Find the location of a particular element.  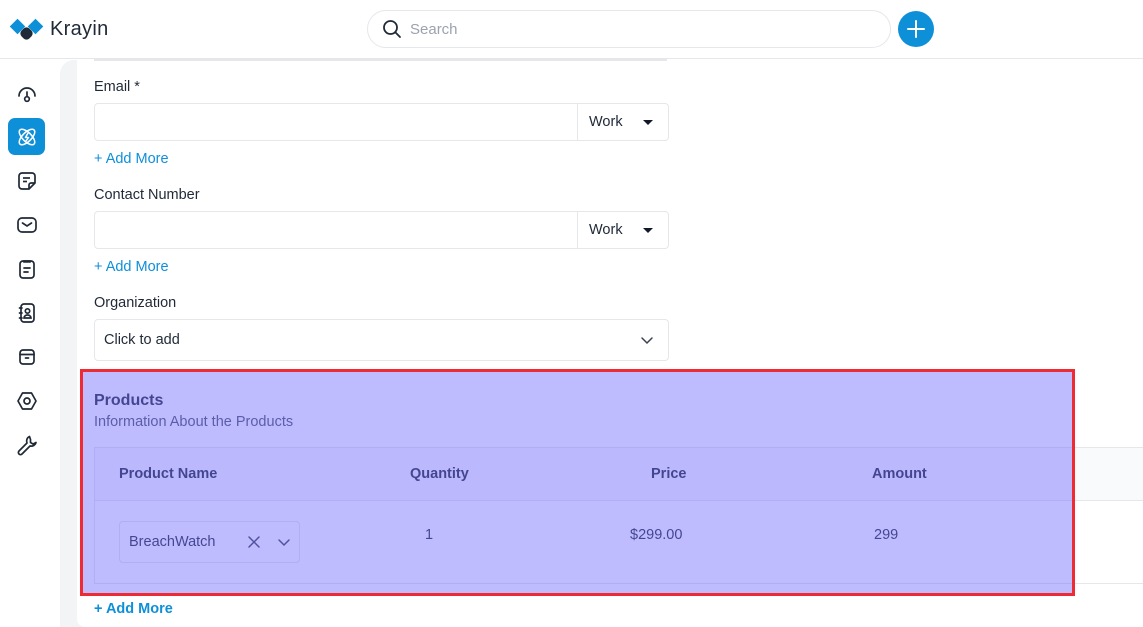

app-logo: Krayin is located at coordinates (59, 29).